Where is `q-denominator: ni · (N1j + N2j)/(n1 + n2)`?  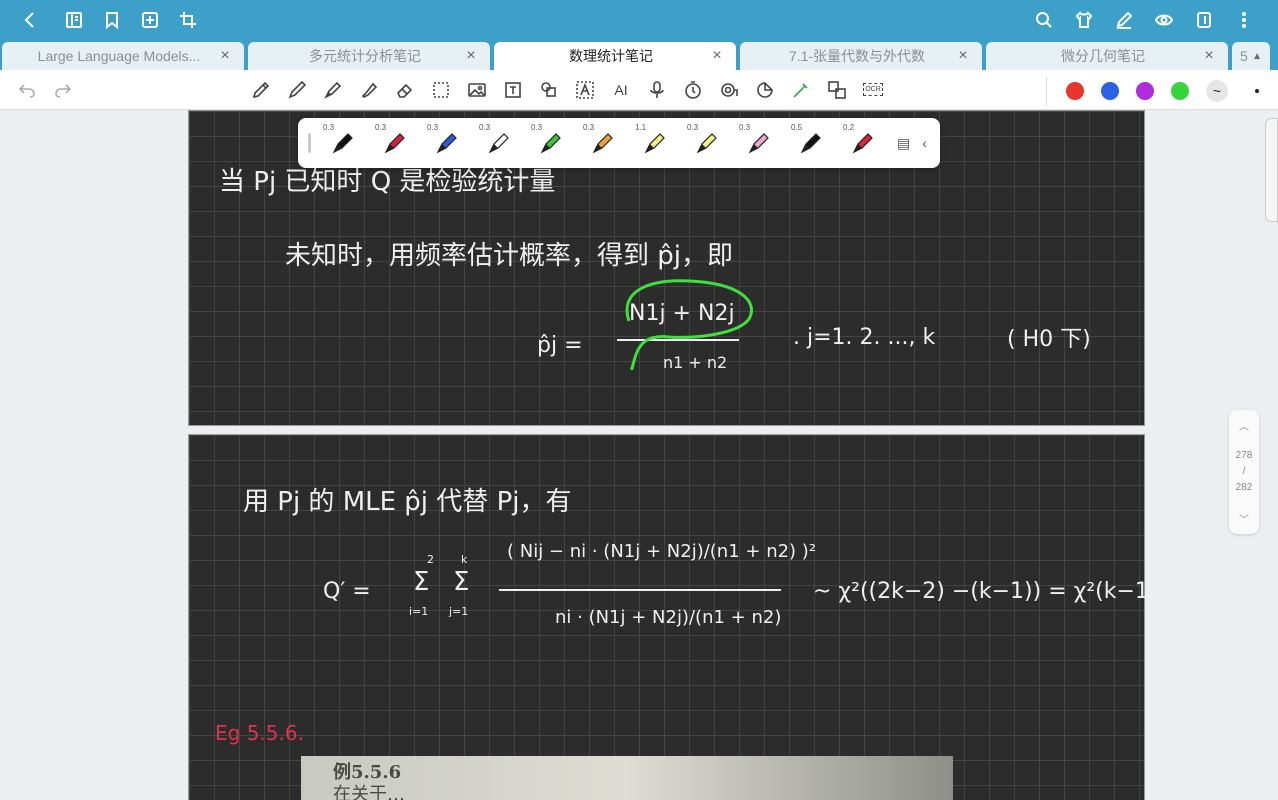
q-denominator: ni · (N1j + N2j)/(n1 + n2) is located at coordinates (668, 617).